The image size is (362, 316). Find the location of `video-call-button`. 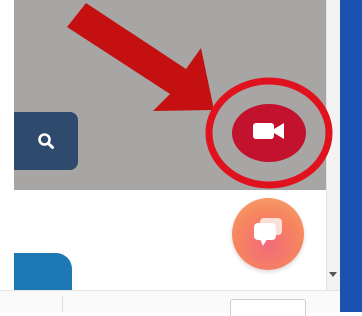

video-call-button is located at coordinates (269, 133).